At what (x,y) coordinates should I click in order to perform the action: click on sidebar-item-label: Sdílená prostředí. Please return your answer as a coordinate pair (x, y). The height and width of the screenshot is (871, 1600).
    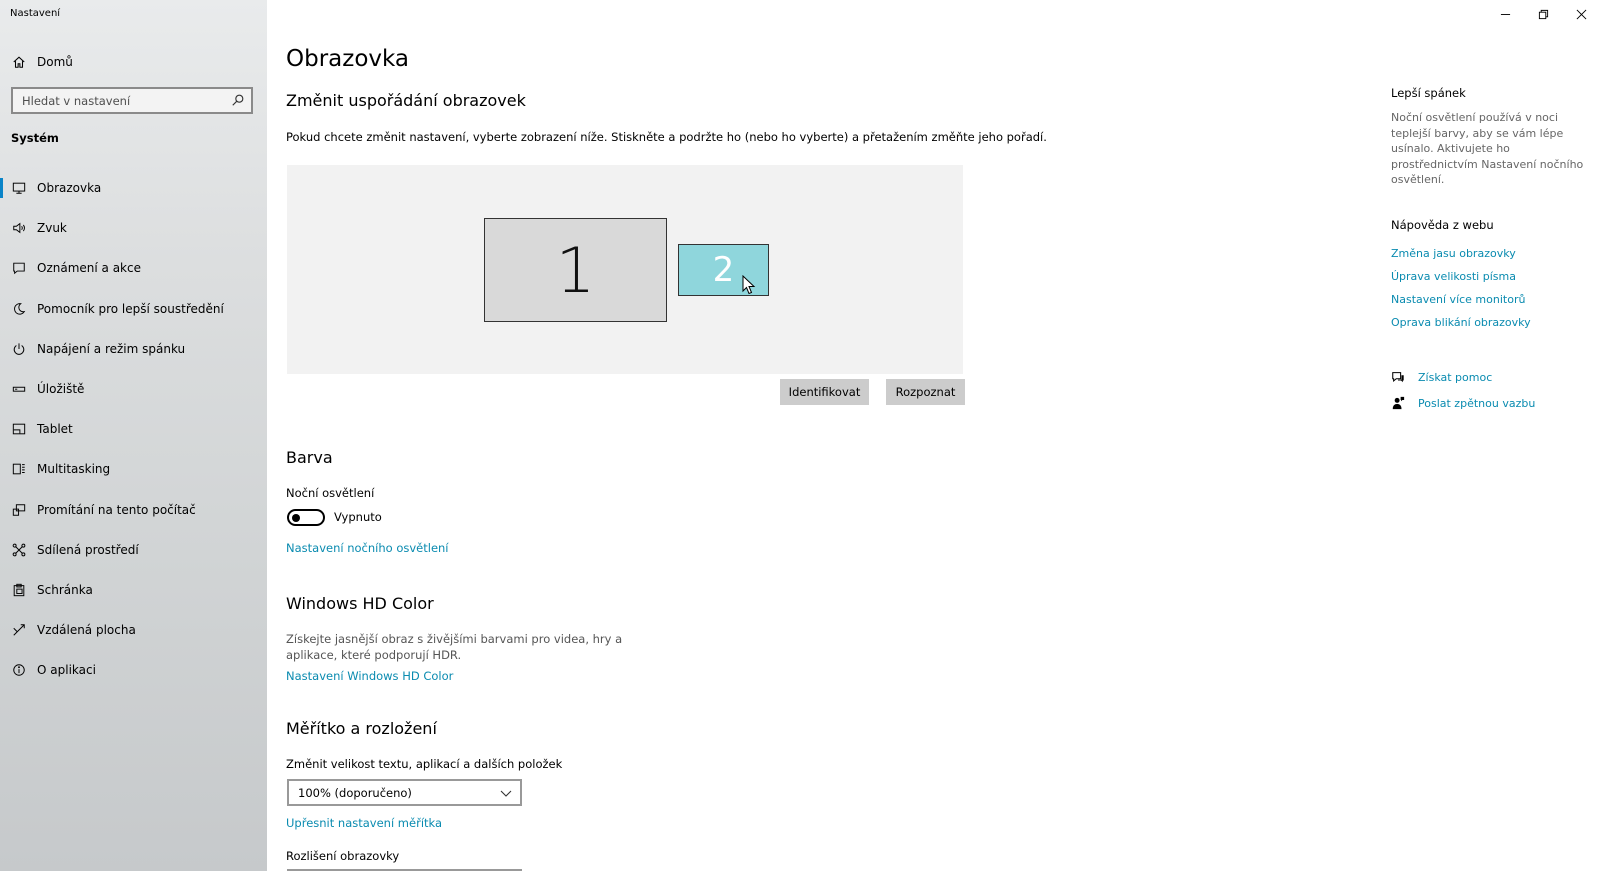
    Looking at the image, I should click on (88, 549).